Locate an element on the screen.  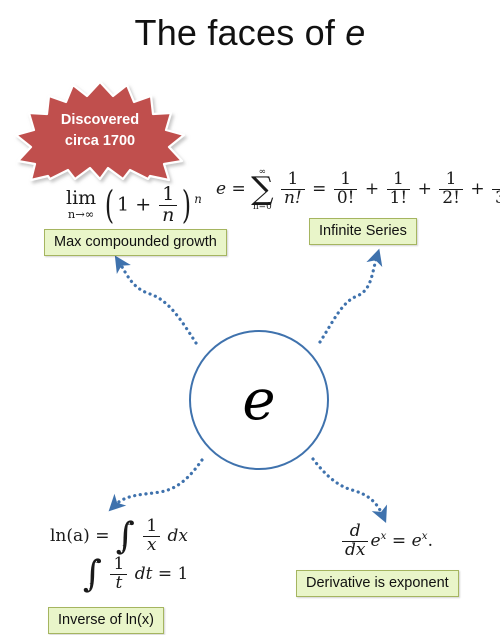
center-circle is located at coordinates (259, 400).